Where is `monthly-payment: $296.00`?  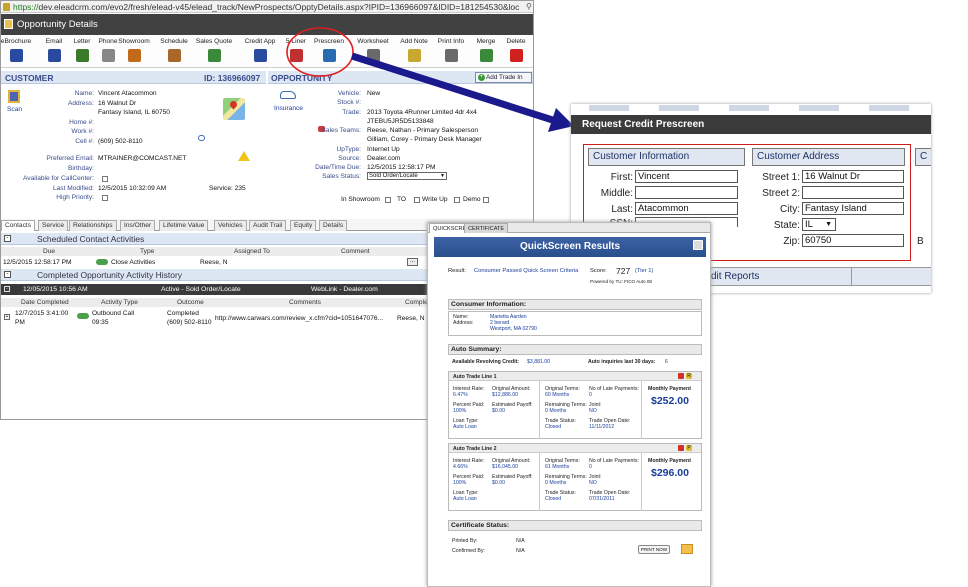
monthly-payment: $296.00 is located at coordinates (670, 473).